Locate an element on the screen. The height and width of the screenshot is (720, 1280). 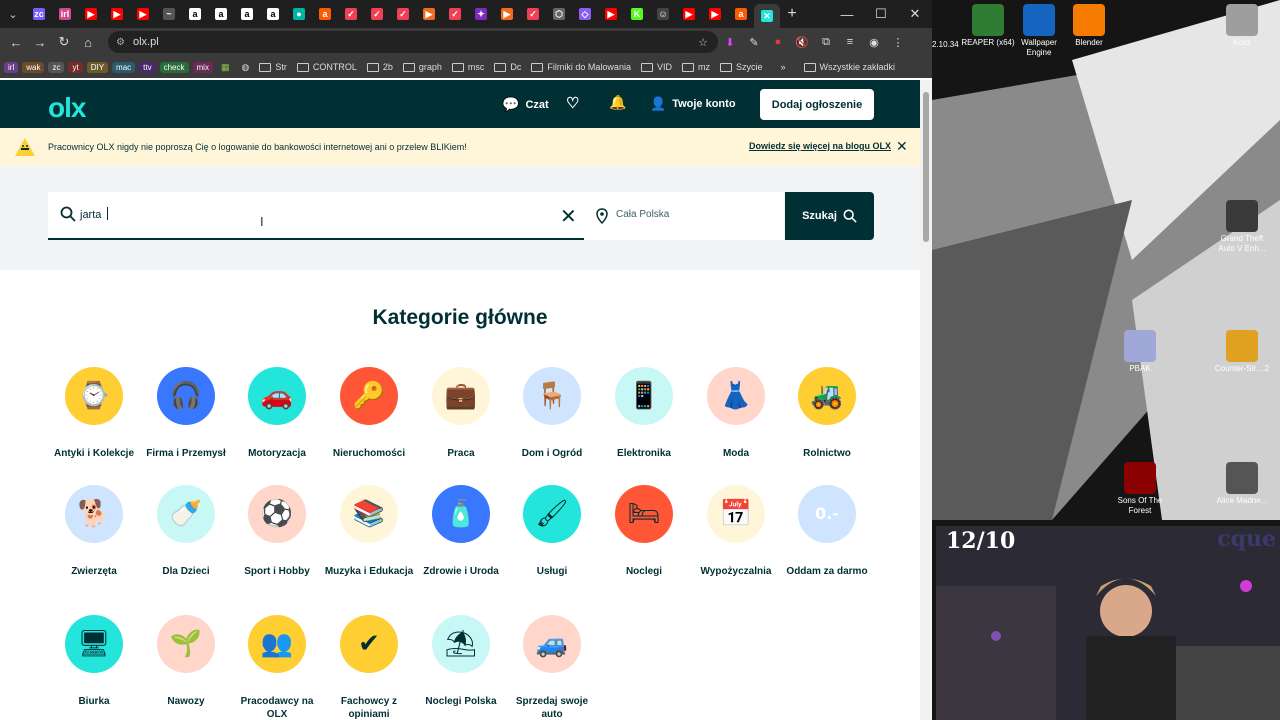
search-query-text: jarta is located at coordinates (90, 215).